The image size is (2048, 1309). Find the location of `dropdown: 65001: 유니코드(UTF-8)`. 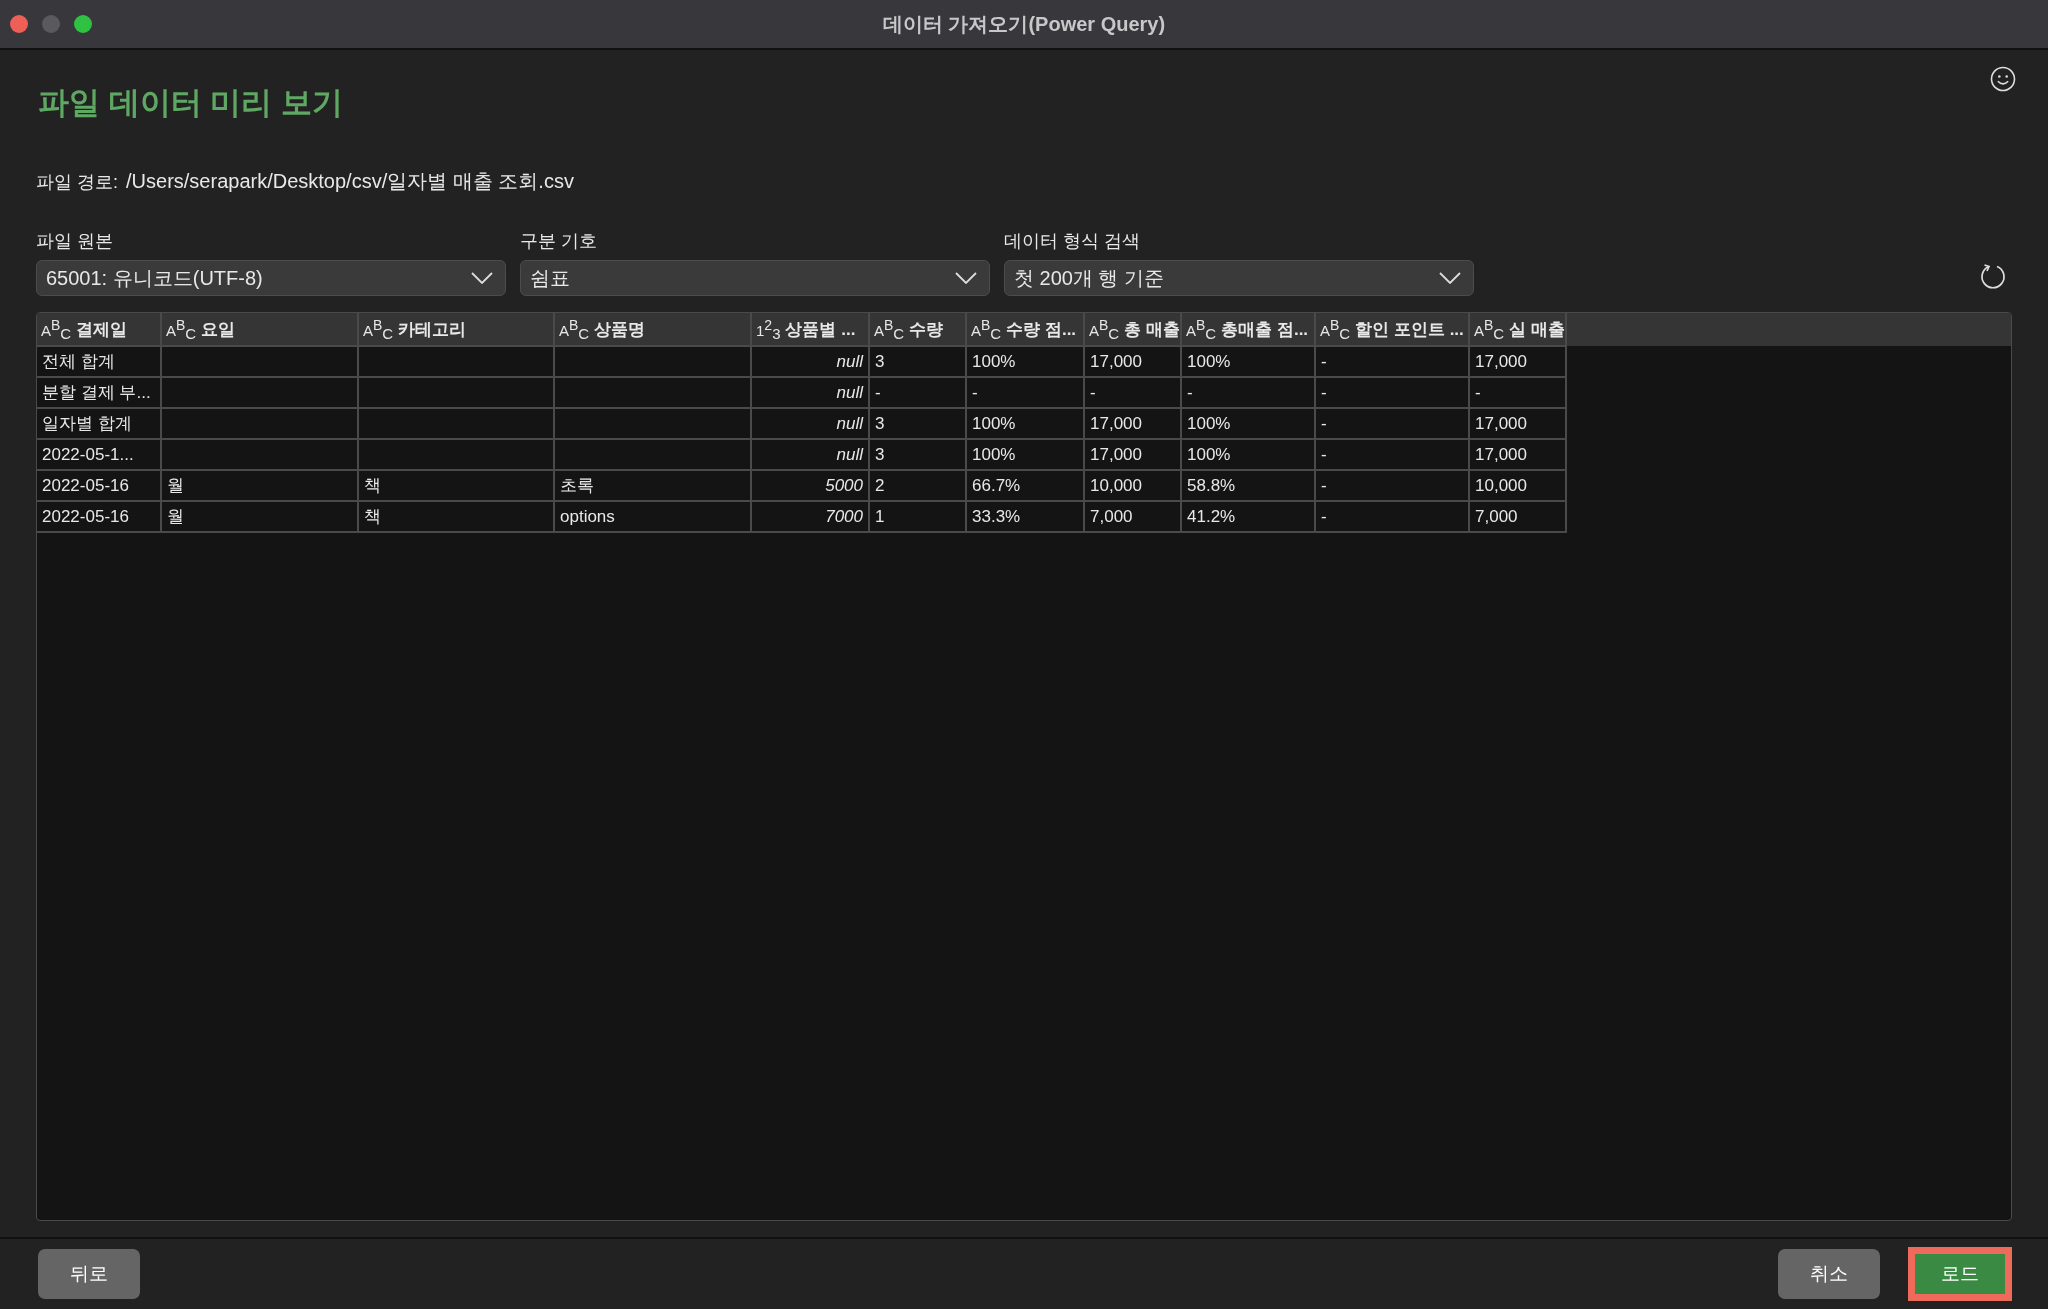

dropdown: 65001: 유니코드(UTF-8) is located at coordinates (271, 278).